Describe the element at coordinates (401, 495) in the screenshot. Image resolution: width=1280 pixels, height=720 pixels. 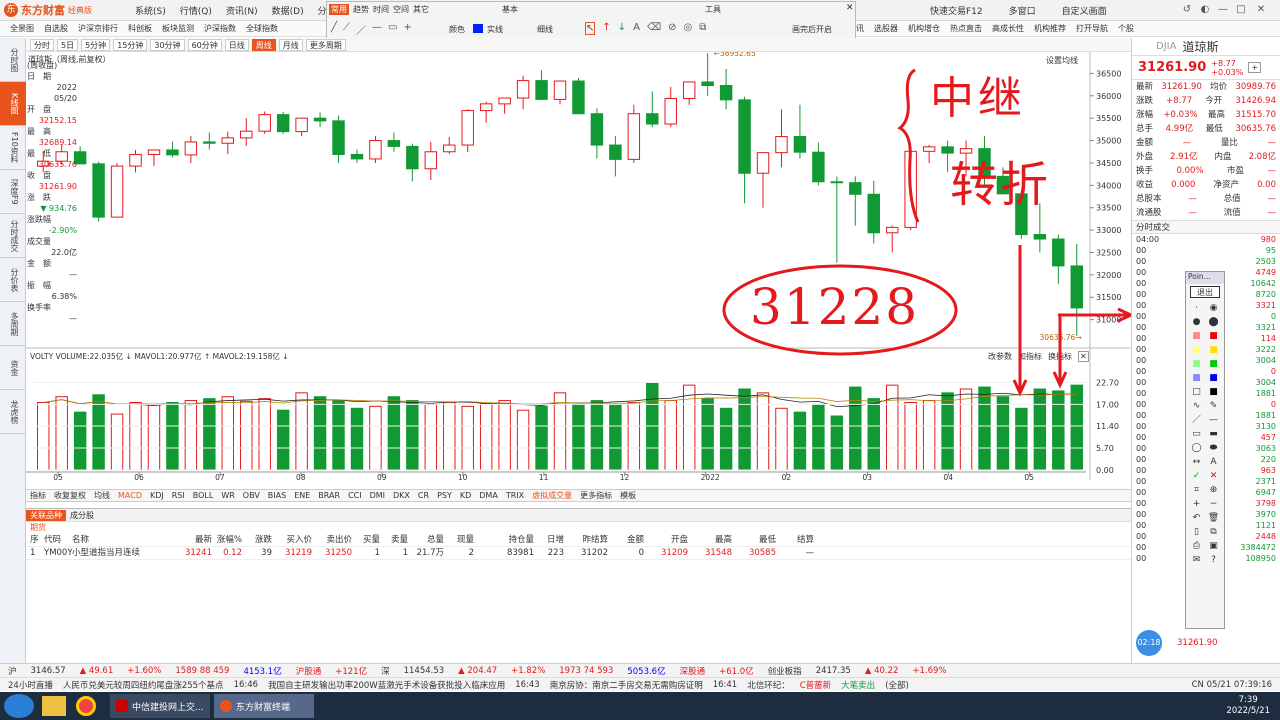
I see `indicator-tab: DKX` at that location.